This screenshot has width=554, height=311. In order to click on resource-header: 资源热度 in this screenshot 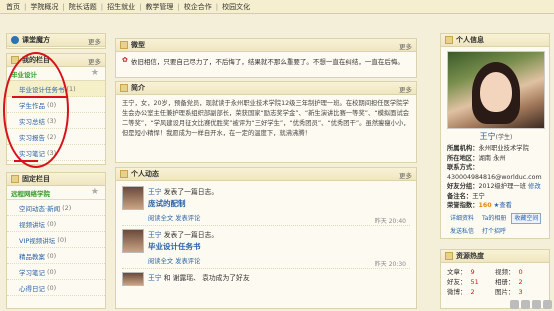, I will do `click(495, 256)`.